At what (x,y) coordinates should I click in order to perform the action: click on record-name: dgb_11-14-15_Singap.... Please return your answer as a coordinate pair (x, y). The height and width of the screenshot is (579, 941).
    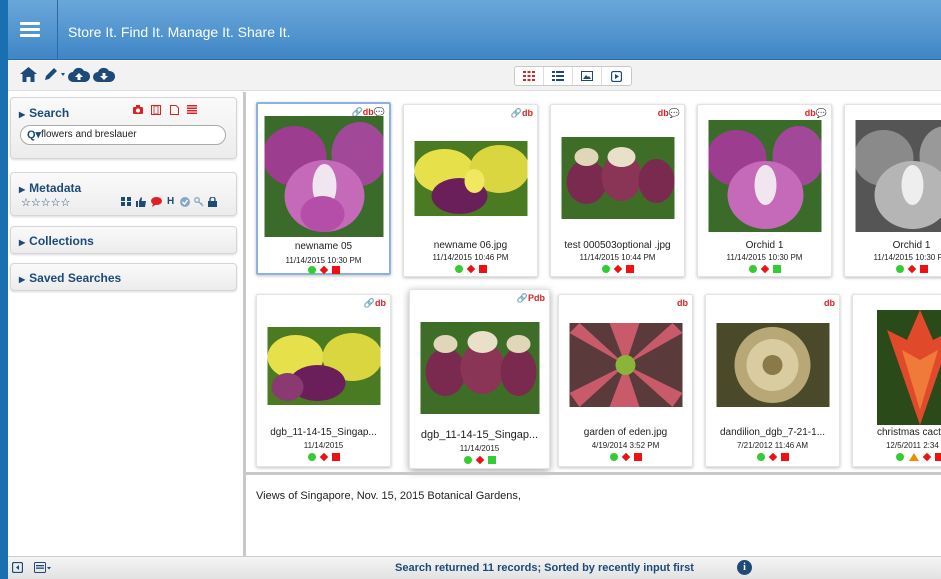
    Looking at the image, I should click on (323, 432).